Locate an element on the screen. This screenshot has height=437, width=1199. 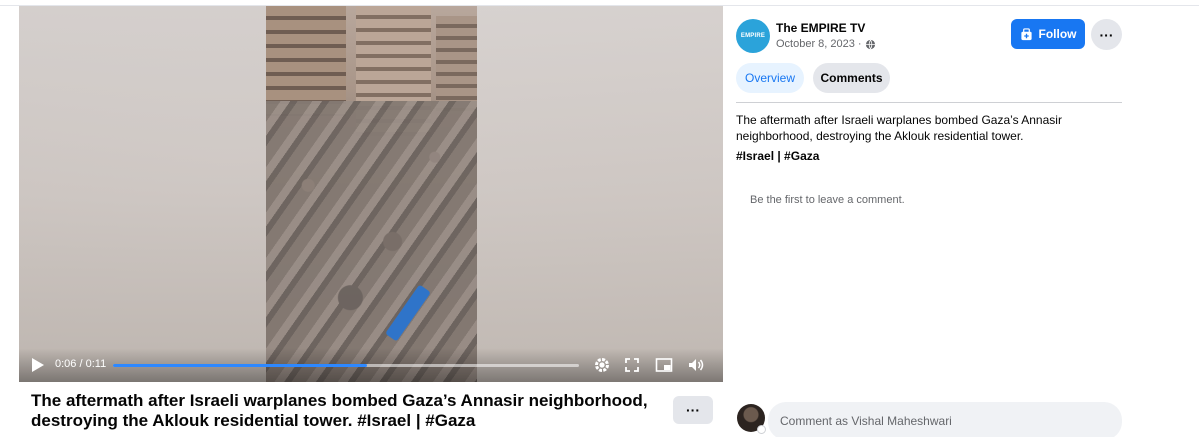
follow-button: Follow is located at coordinates (1048, 34).